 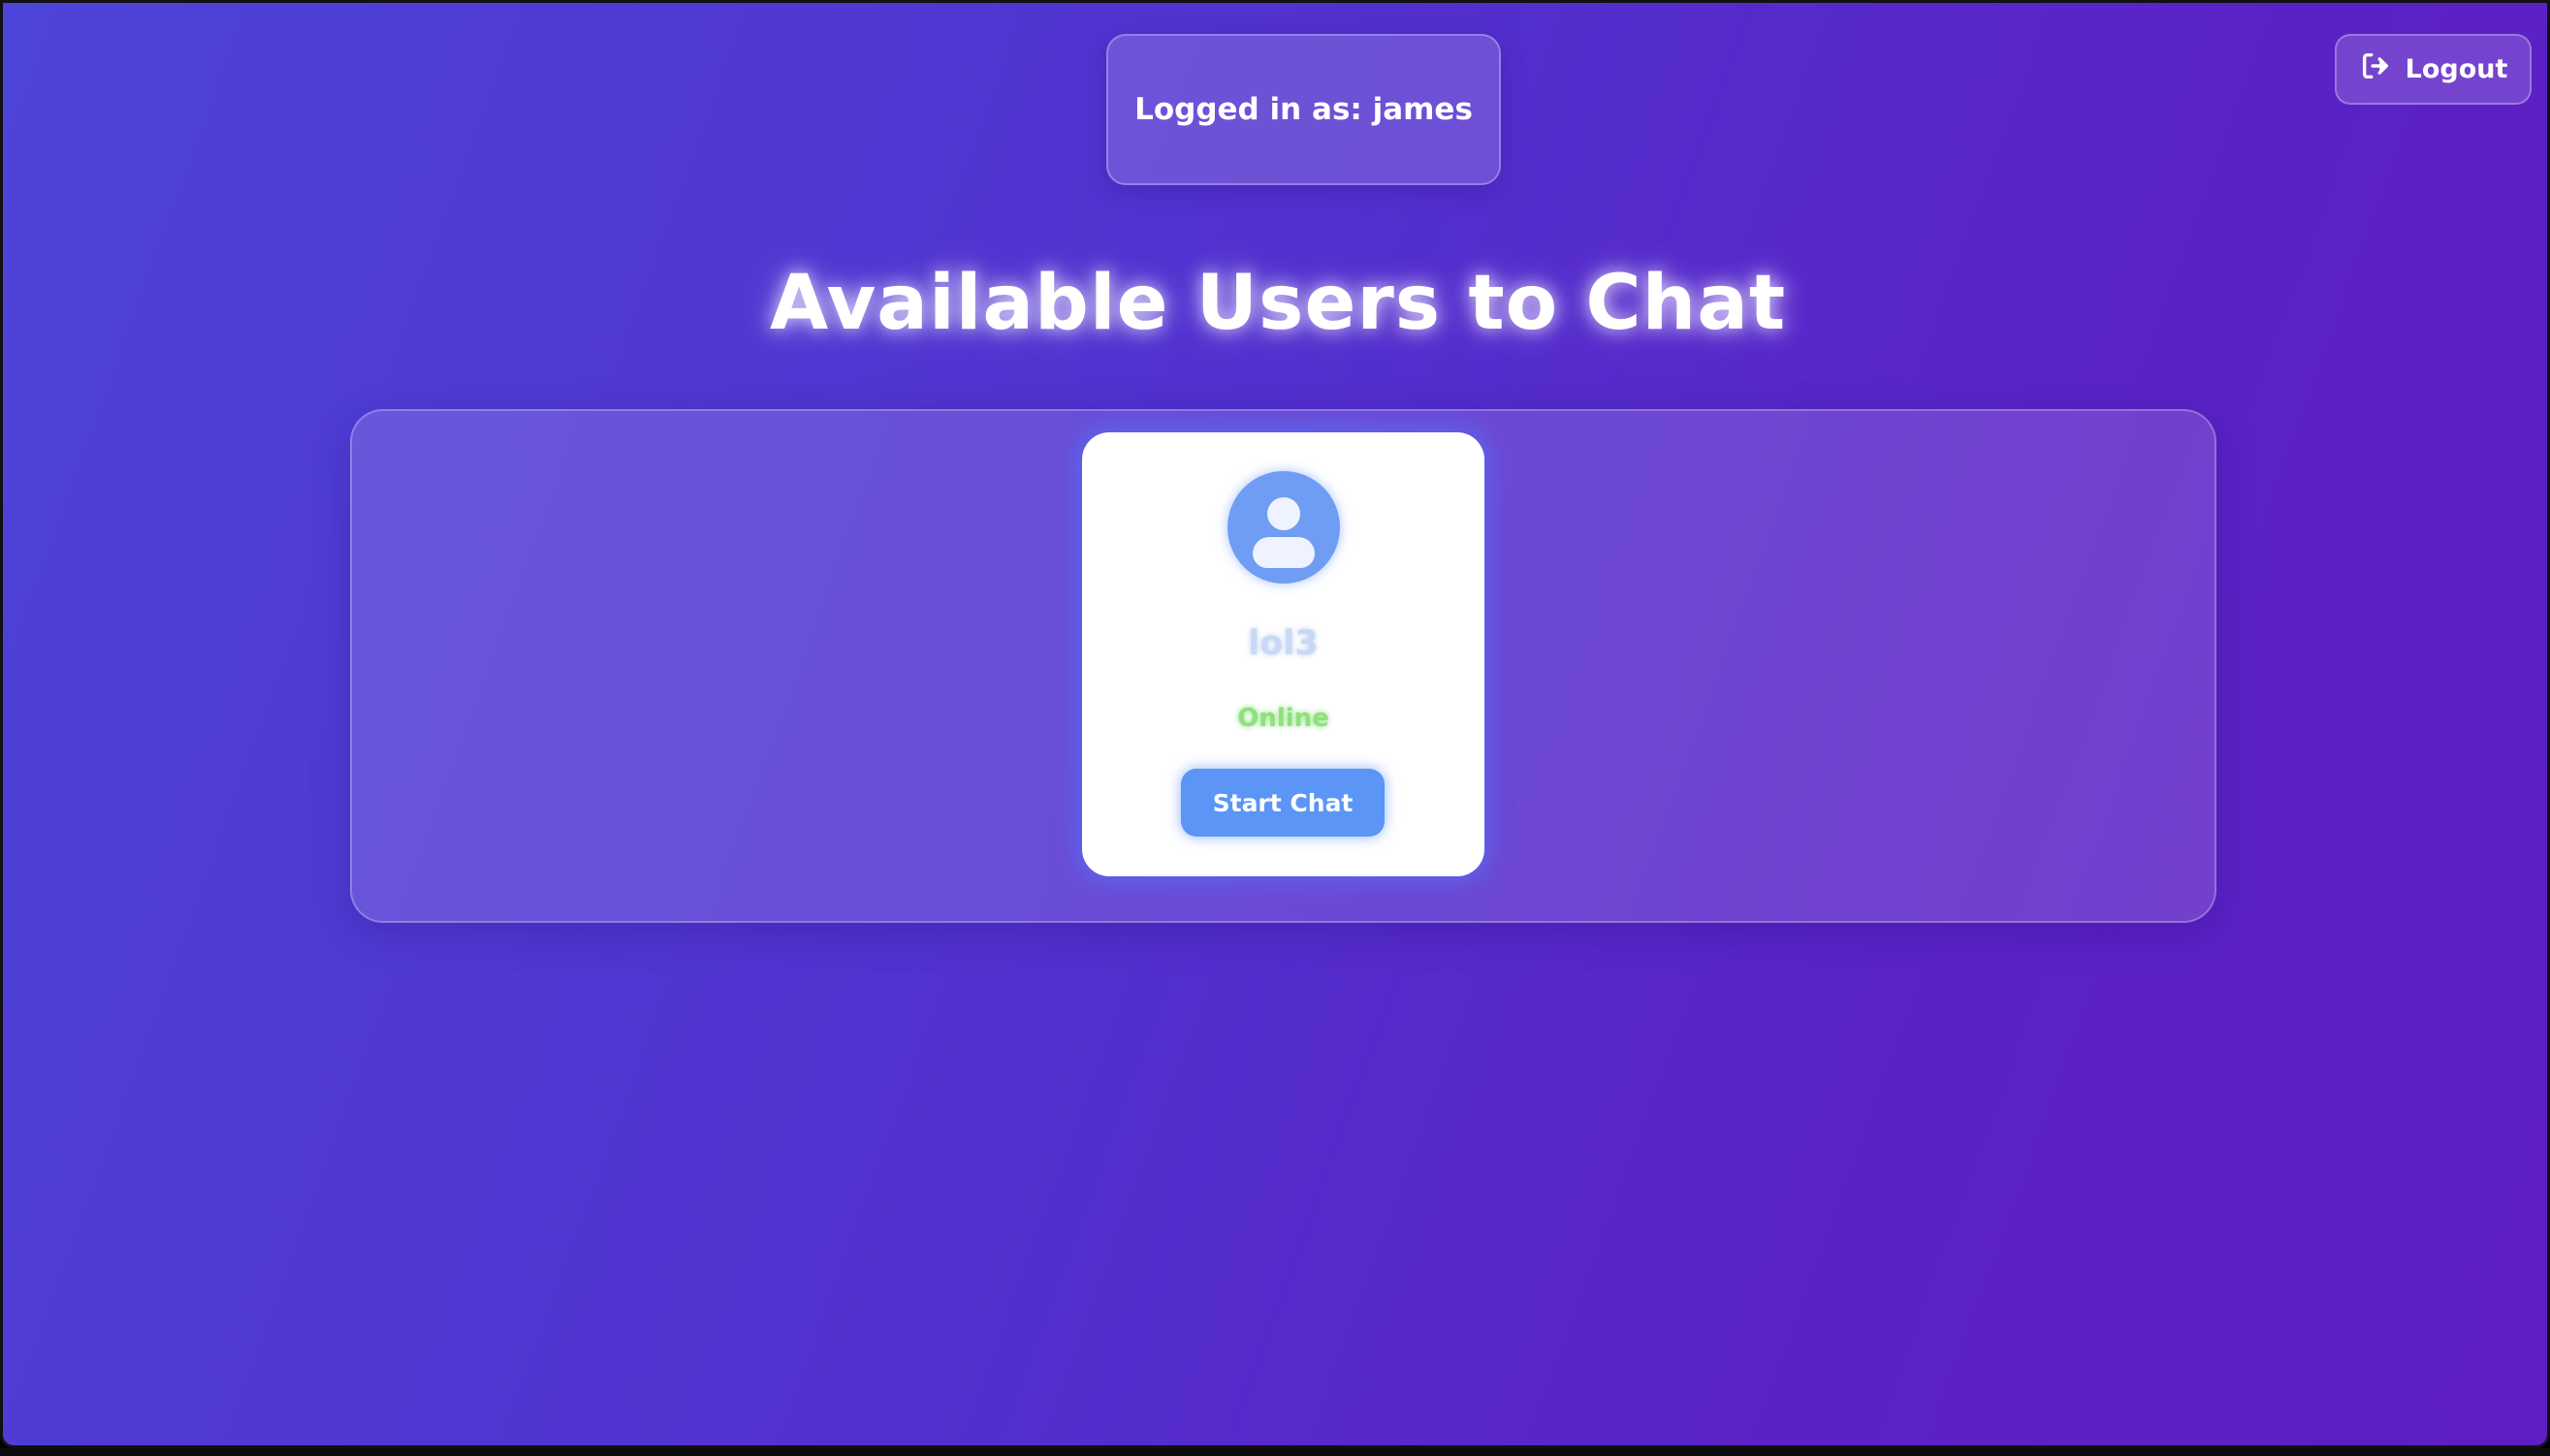 What do you see at coordinates (1284, 528) in the screenshot?
I see `user-avatar-icon` at bounding box center [1284, 528].